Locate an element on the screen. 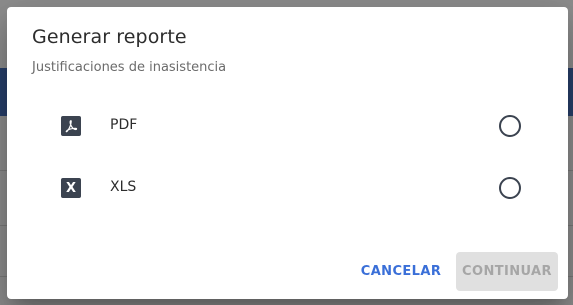  pdf-acrobat-glyph is located at coordinates (71, 126).